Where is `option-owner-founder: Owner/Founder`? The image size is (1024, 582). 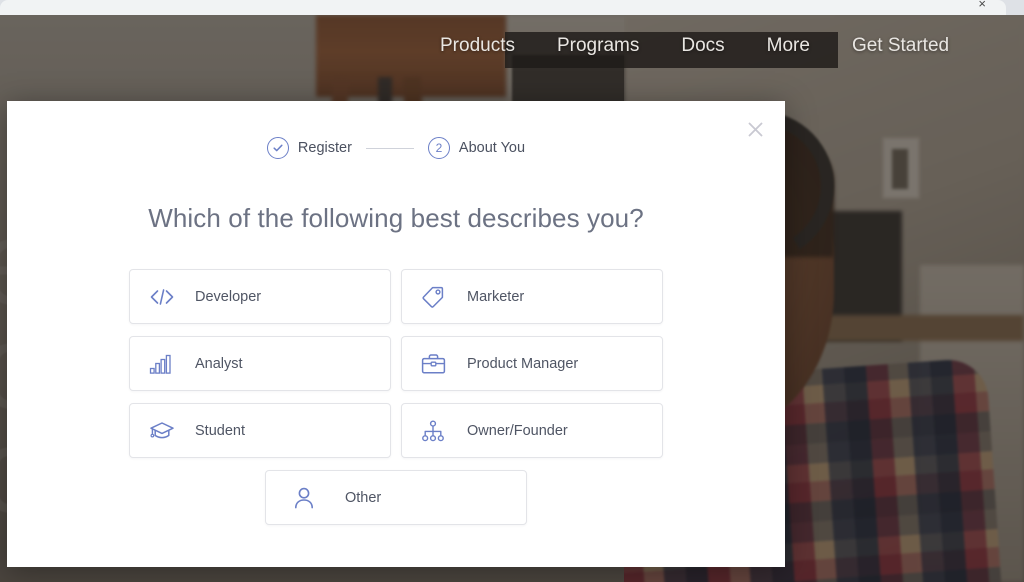 option-owner-founder: Owner/Founder is located at coordinates (532, 430).